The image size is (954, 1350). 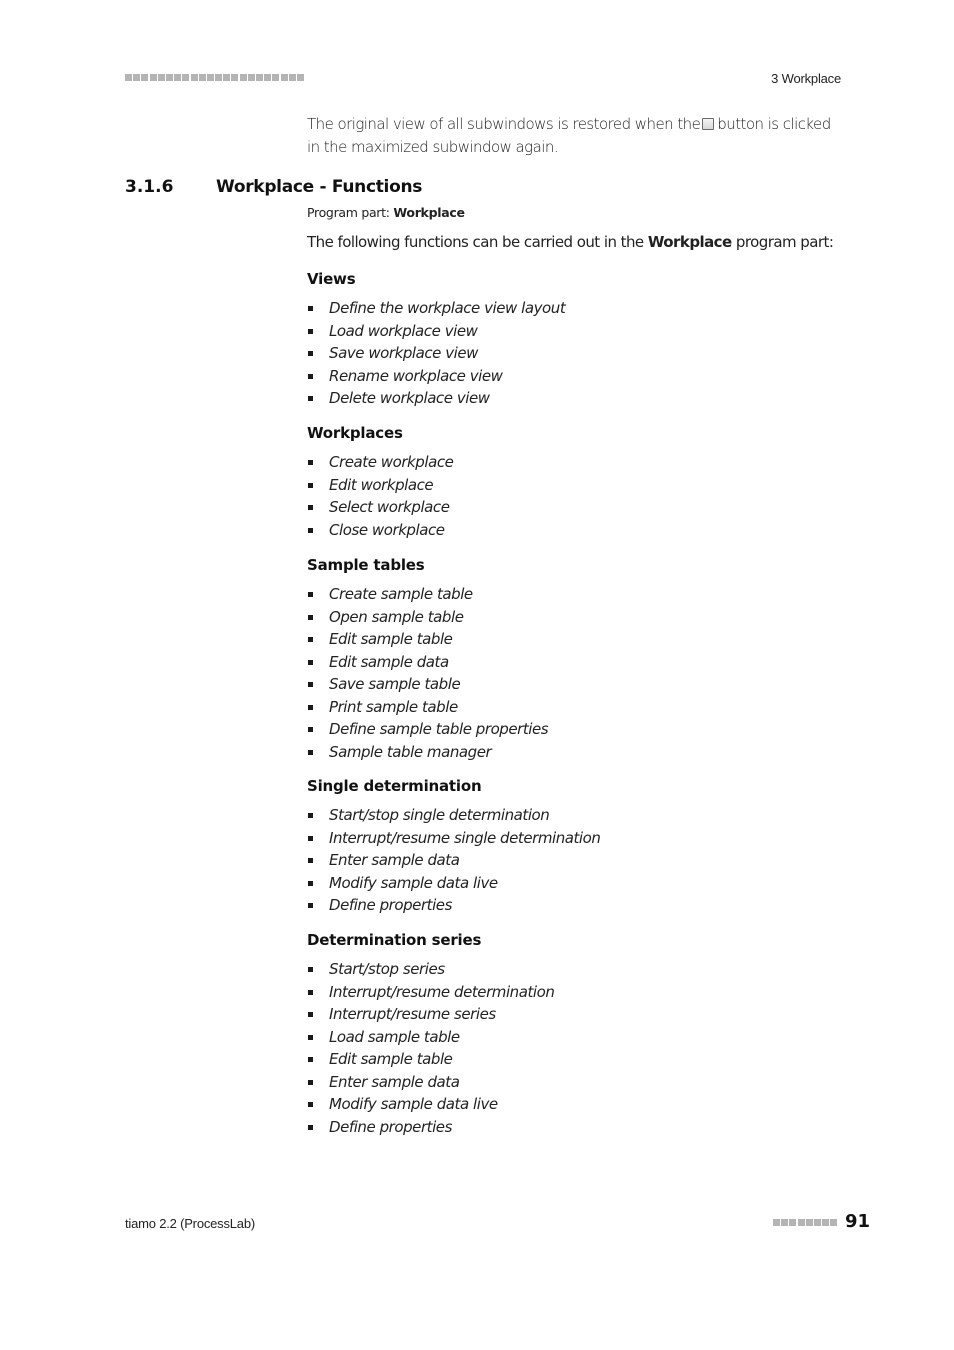 I want to click on list-item-text: Save sample table, so click(x=395, y=684).